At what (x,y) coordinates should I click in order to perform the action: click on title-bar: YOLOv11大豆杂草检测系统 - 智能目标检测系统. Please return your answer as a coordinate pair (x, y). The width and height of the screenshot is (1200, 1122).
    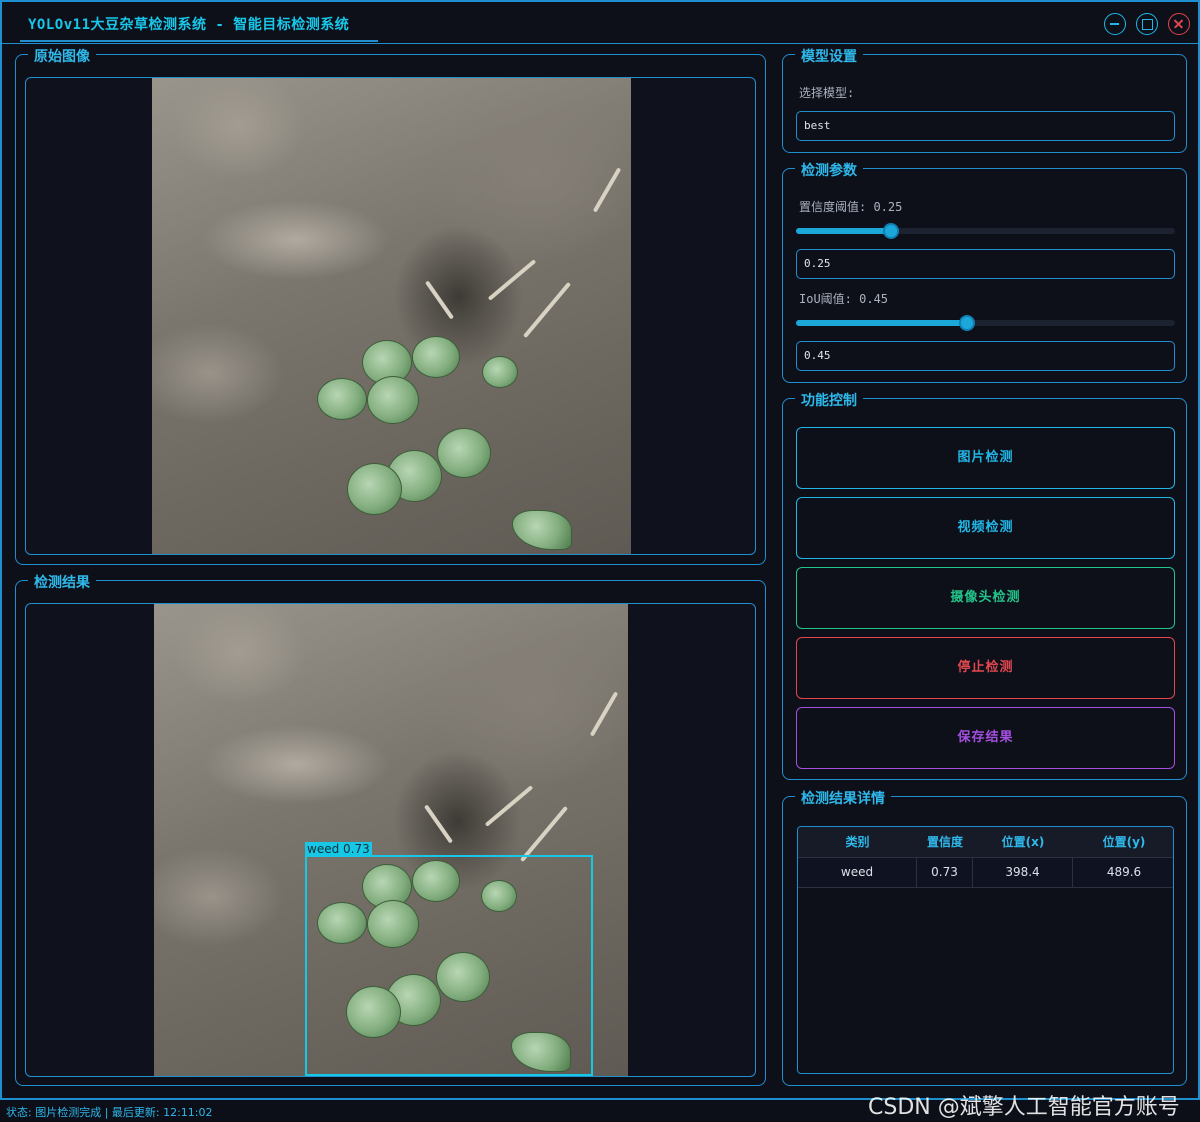
    Looking at the image, I should click on (600, 23).